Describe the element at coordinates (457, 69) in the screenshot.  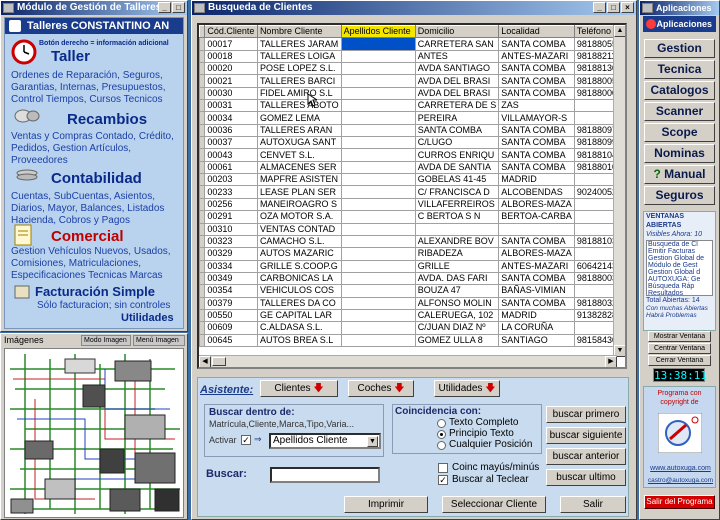
I see `table-cell: AVDA SANTIAGO` at that location.